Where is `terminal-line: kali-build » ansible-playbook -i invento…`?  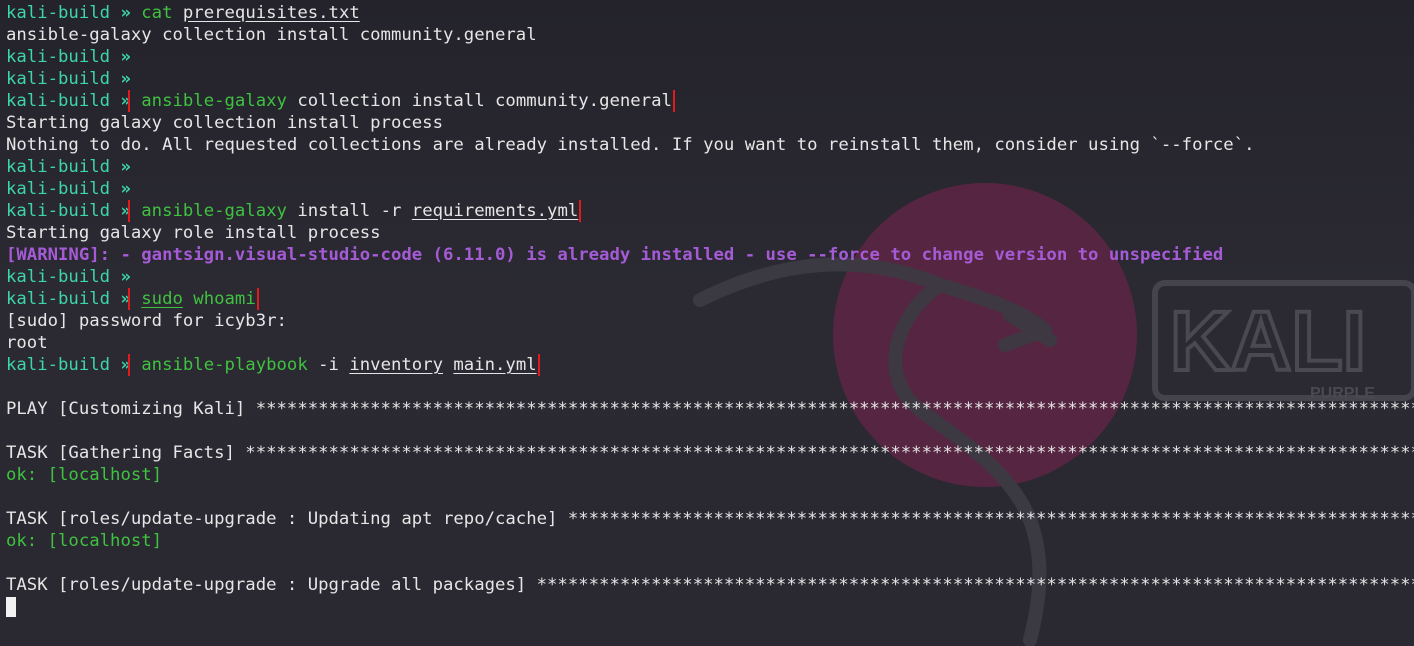
terminal-line: kali-build » ansible-playbook -i invento… is located at coordinates (273, 365).